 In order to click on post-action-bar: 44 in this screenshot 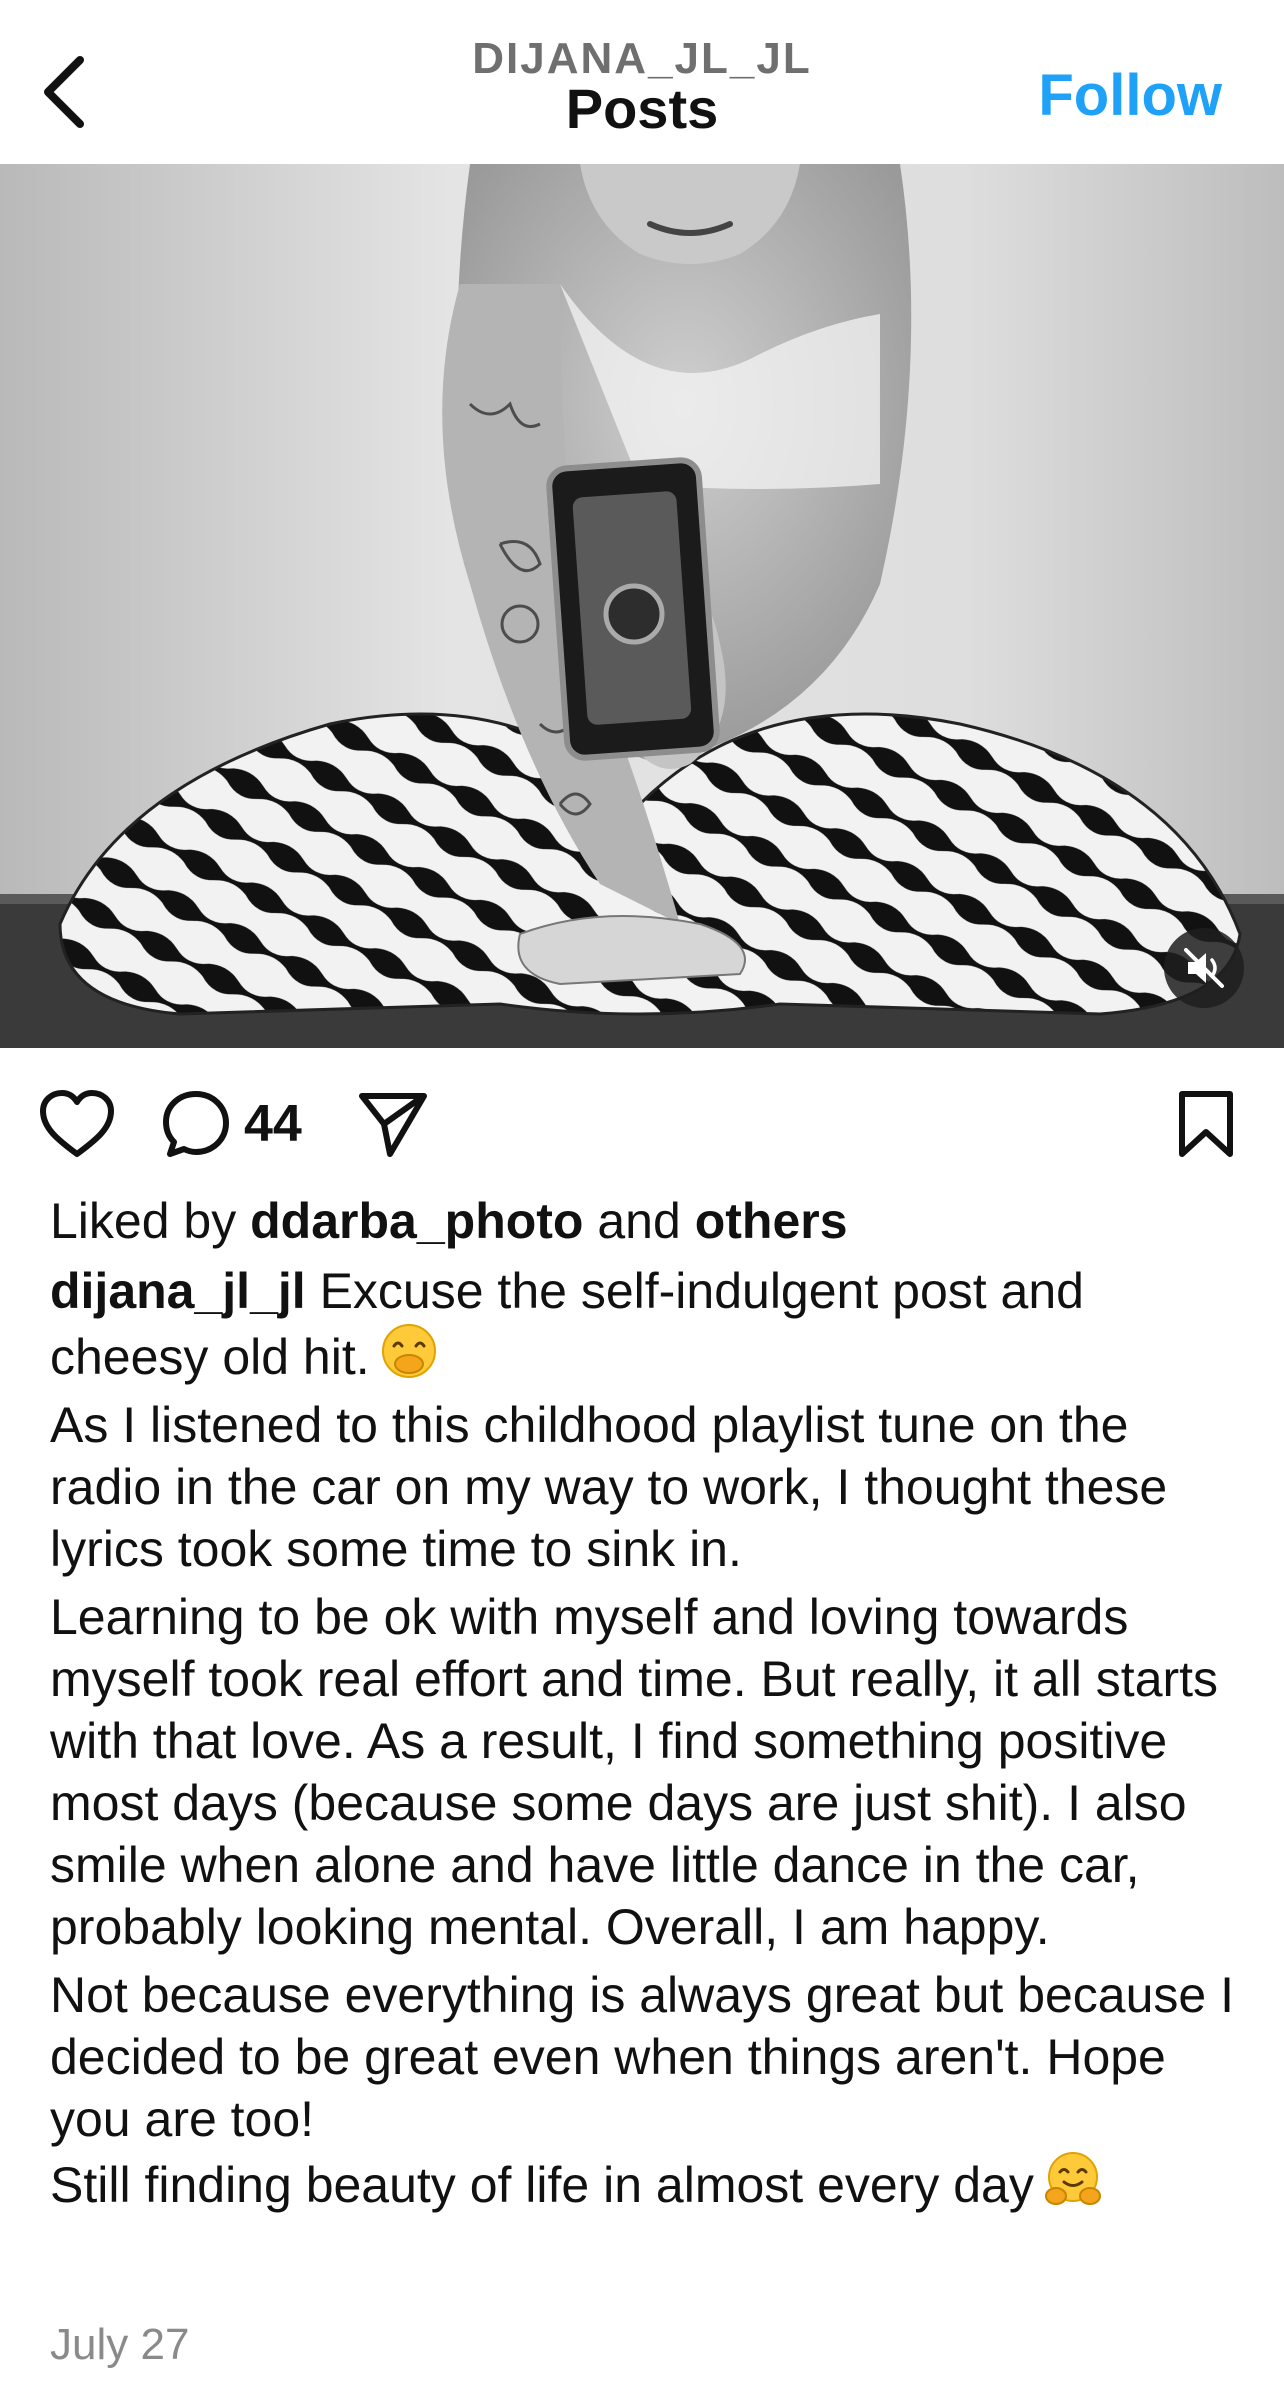, I will do `click(642, 1123)`.